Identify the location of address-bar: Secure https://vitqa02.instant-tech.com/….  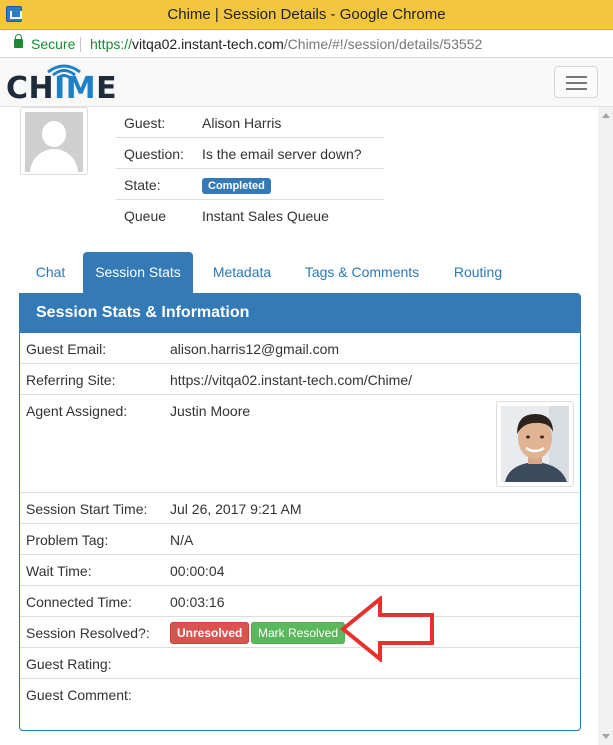
(306, 44).